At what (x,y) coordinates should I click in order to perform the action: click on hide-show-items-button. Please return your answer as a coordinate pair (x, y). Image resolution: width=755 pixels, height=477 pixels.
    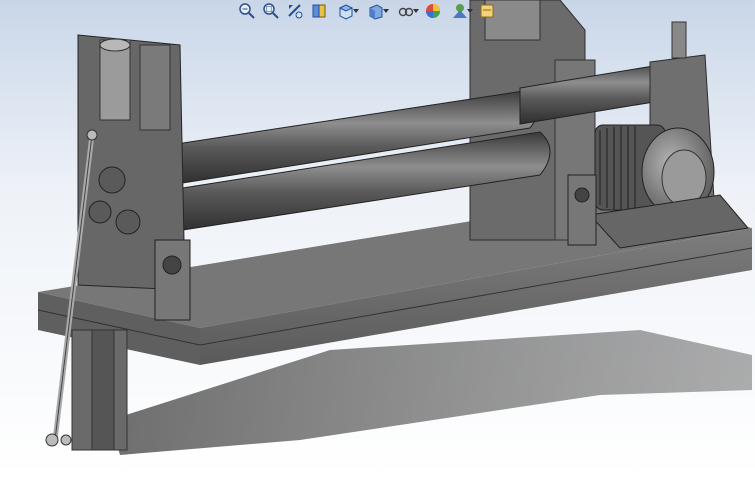
    Looking at the image, I should click on (406, 11).